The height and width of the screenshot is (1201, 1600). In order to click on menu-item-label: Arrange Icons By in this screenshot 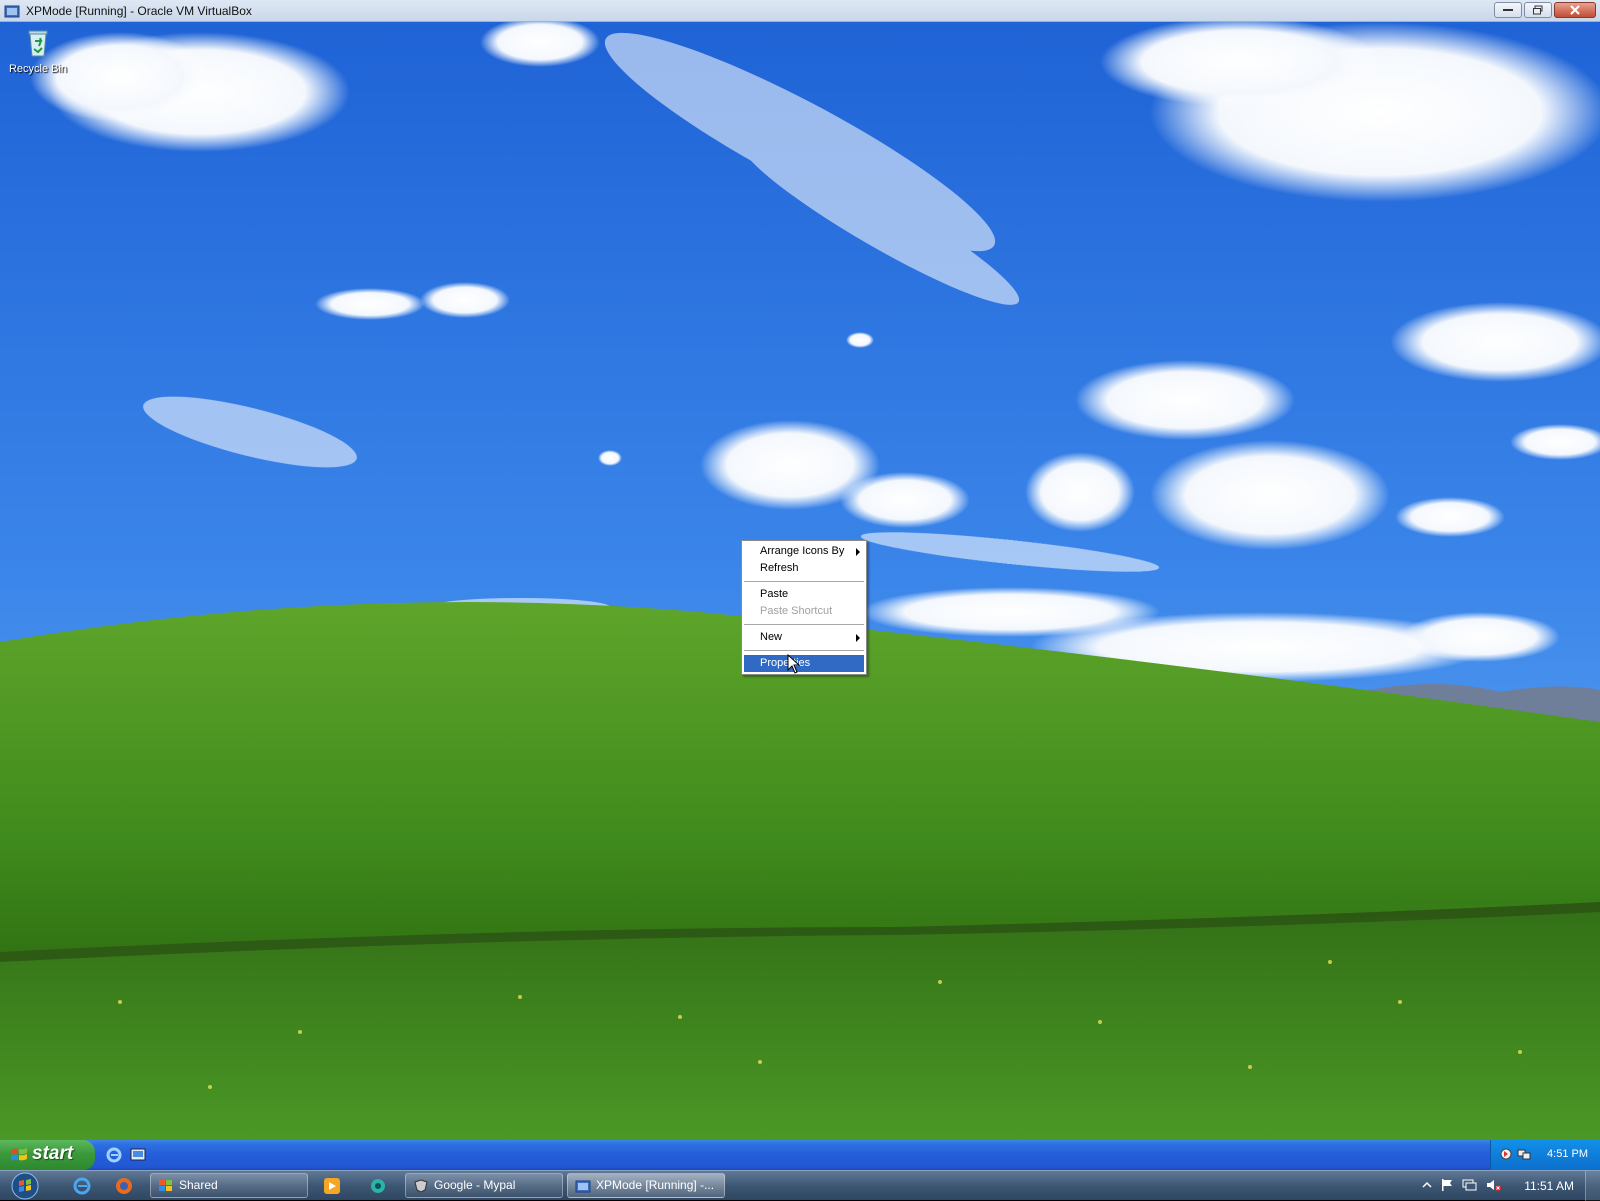, I will do `click(802, 551)`.